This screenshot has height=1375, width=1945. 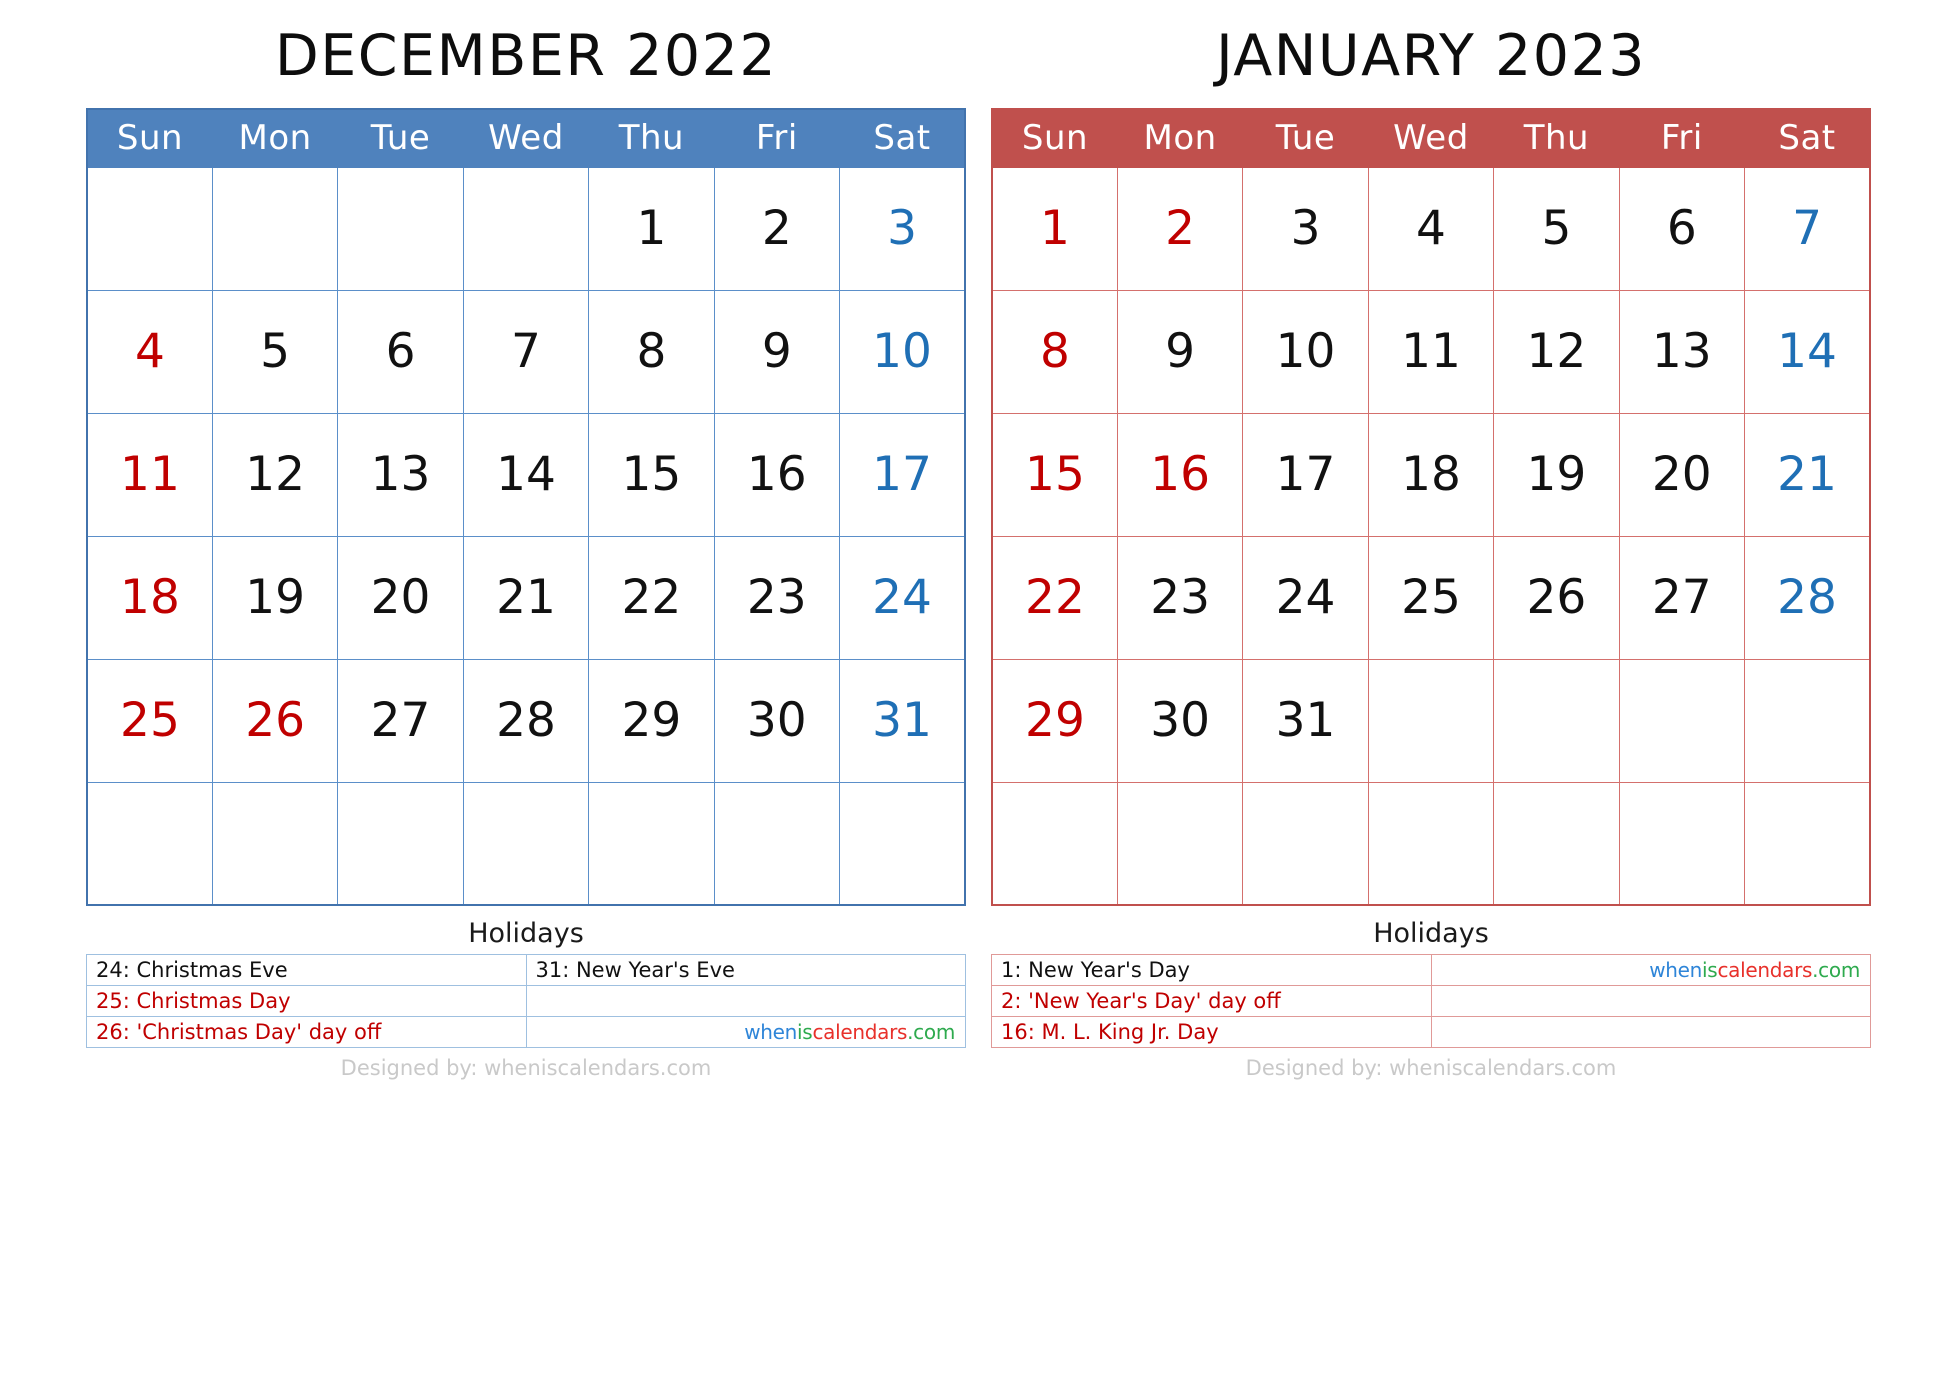 I want to click on holiday-entry-left: 16: M. L. King Jr. Day, so click(x=1211, y=1032).